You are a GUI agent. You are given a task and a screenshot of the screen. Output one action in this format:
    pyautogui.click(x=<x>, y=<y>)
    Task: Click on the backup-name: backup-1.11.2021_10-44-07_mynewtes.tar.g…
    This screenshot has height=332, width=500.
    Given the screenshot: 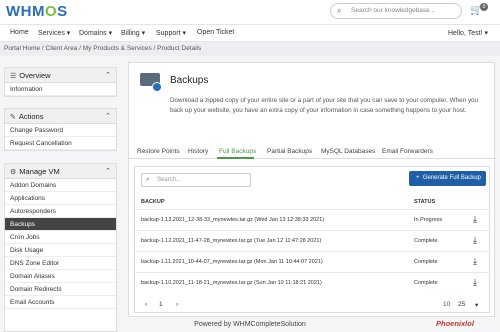 What is the action you would take?
    pyautogui.click(x=232, y=262)
    